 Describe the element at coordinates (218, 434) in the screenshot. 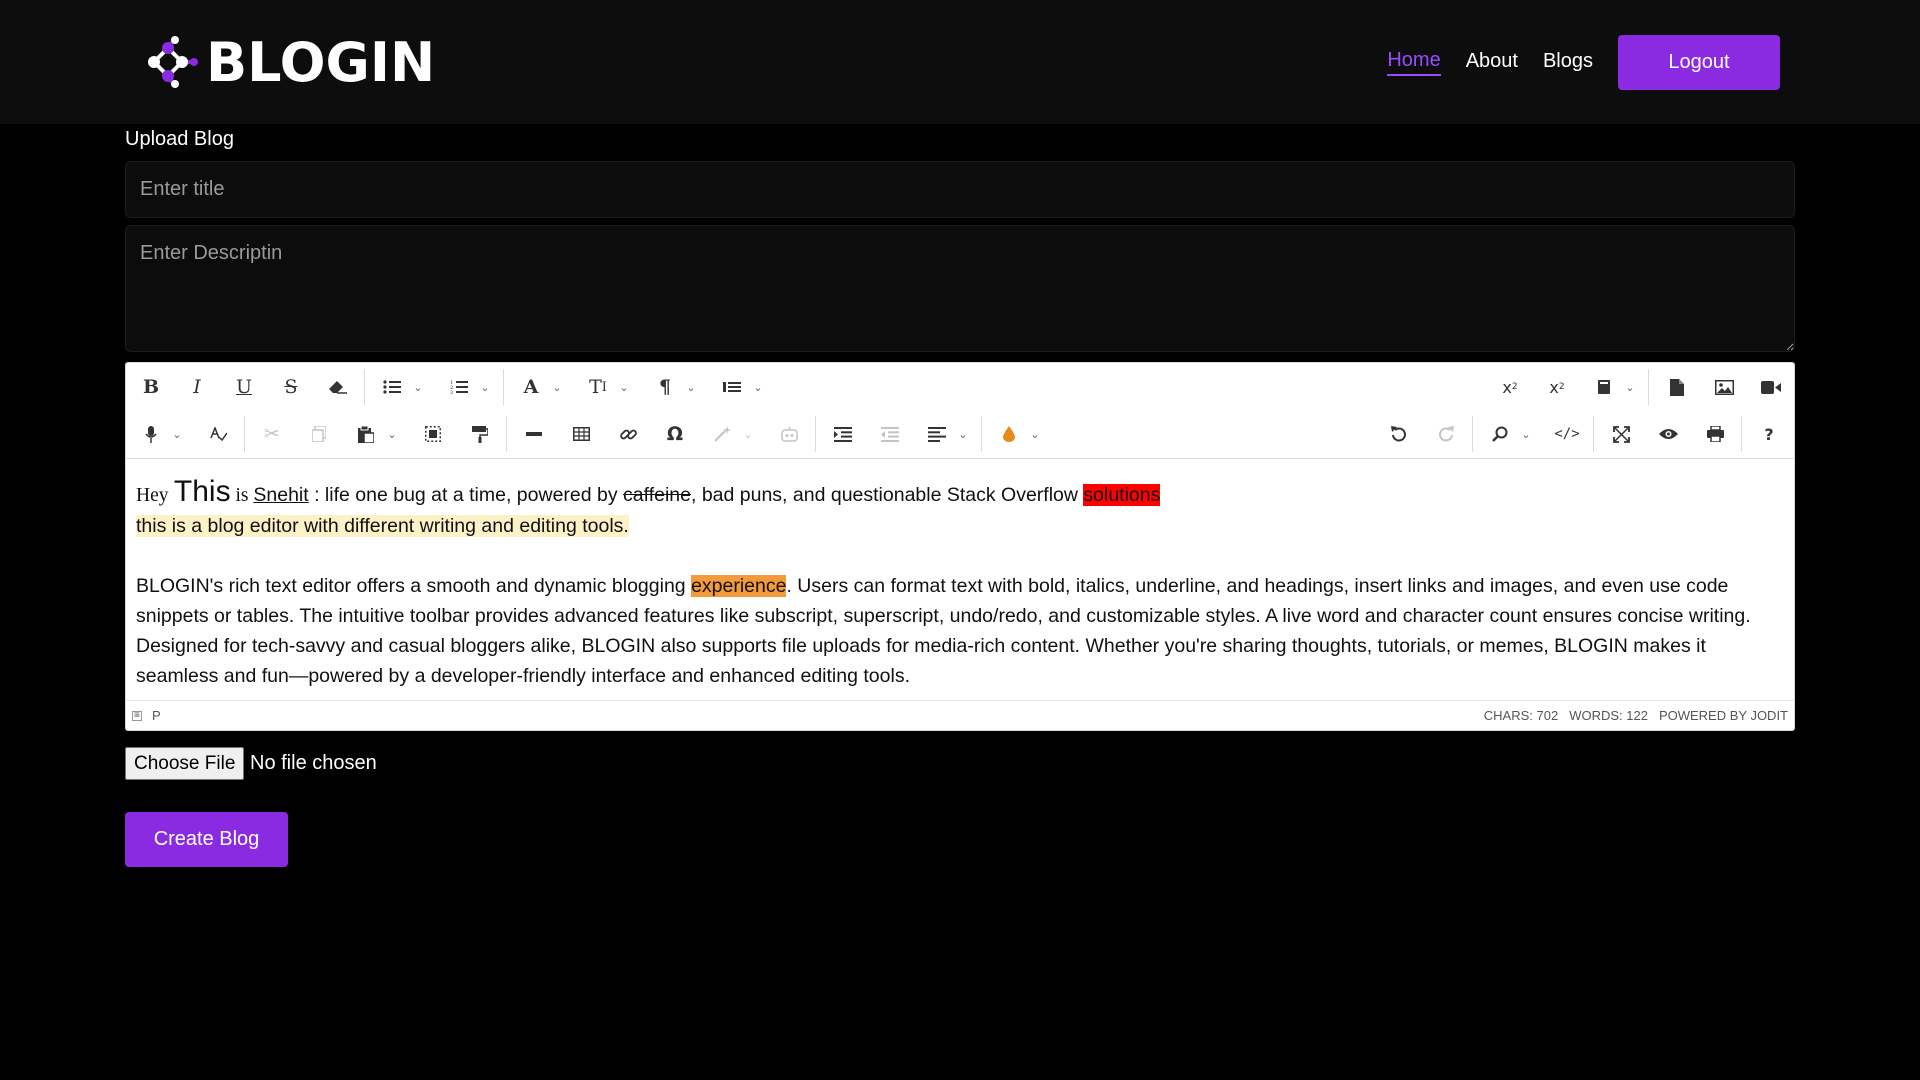

I see `spellcheck-icon` at that location.